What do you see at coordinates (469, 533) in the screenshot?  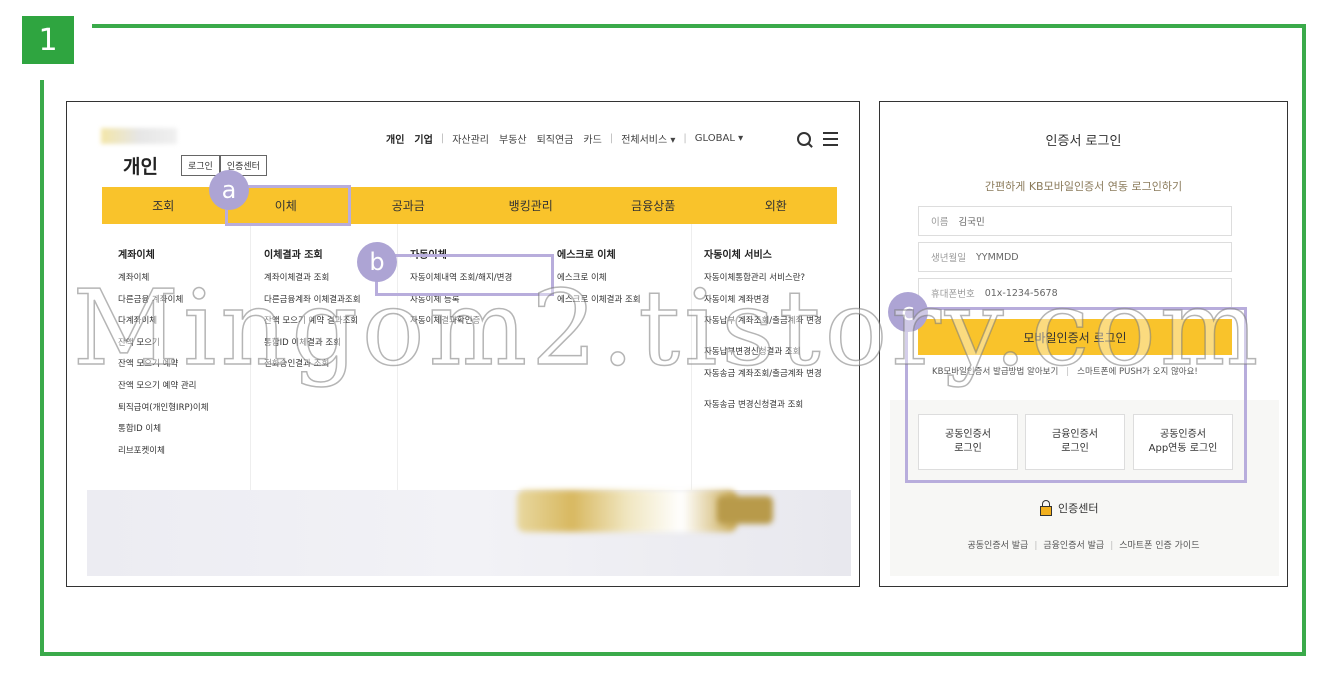 I see `promo-banner` at bounding box center [469, 533].